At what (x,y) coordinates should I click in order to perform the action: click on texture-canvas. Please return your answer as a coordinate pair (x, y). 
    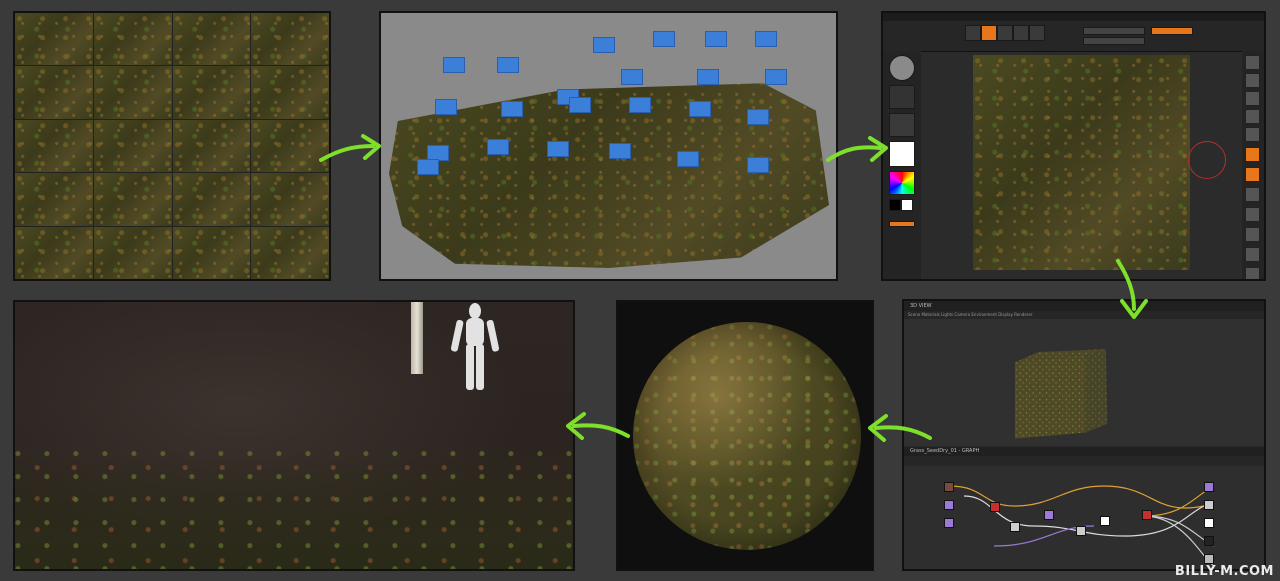
    Looking at the image, I should click on (1081, 162).